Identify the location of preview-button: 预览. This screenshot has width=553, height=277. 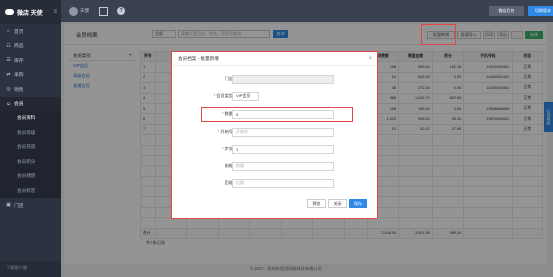
(316, 203).